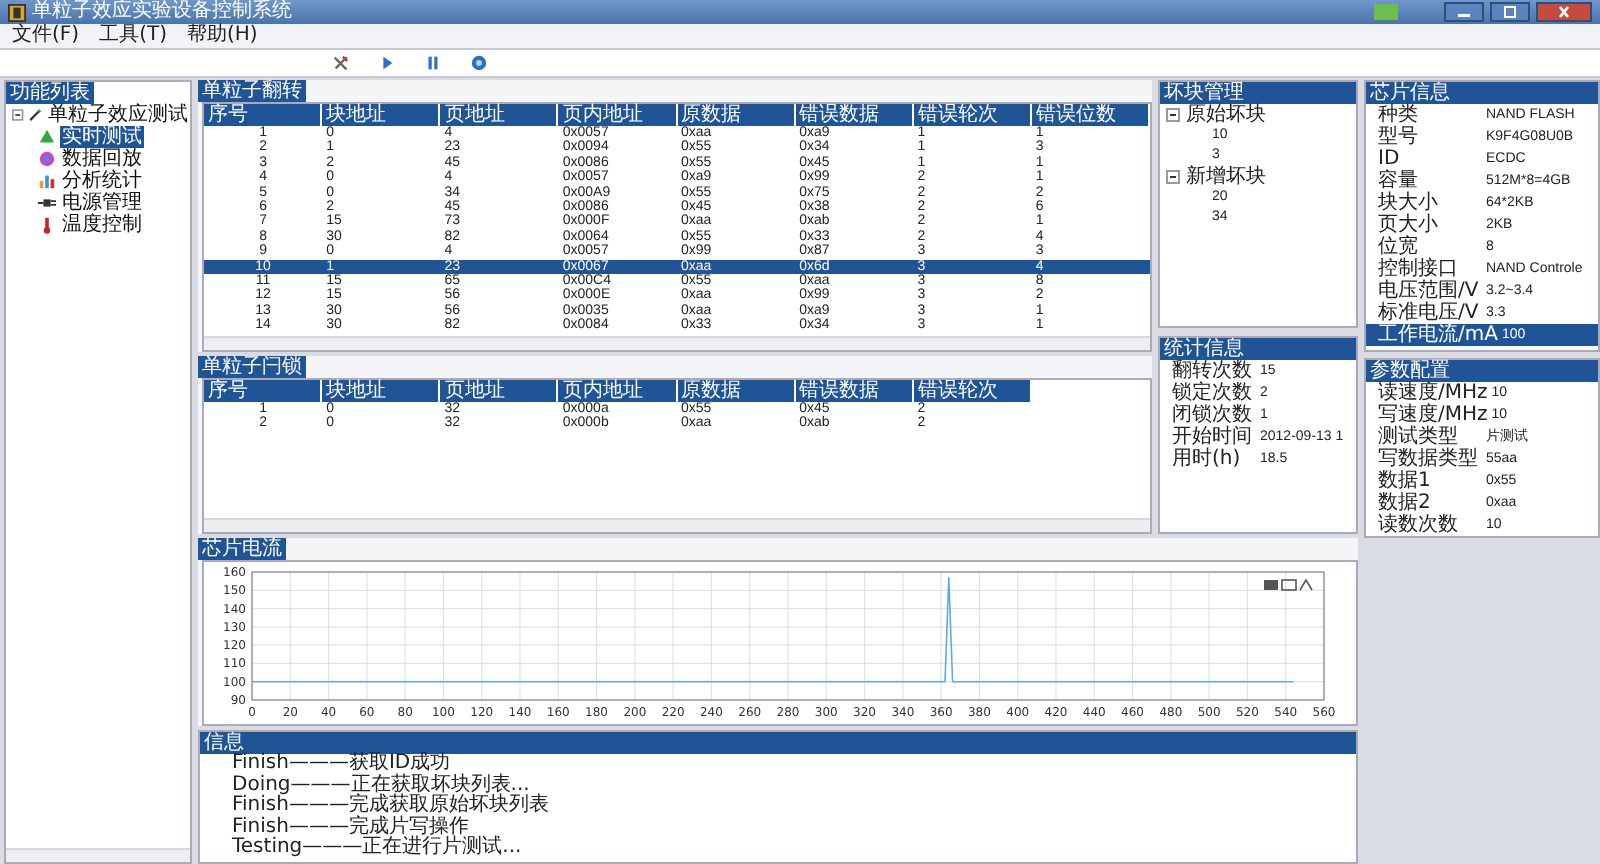  I want to click on property-name: 用时(h), so click(1206, 459).